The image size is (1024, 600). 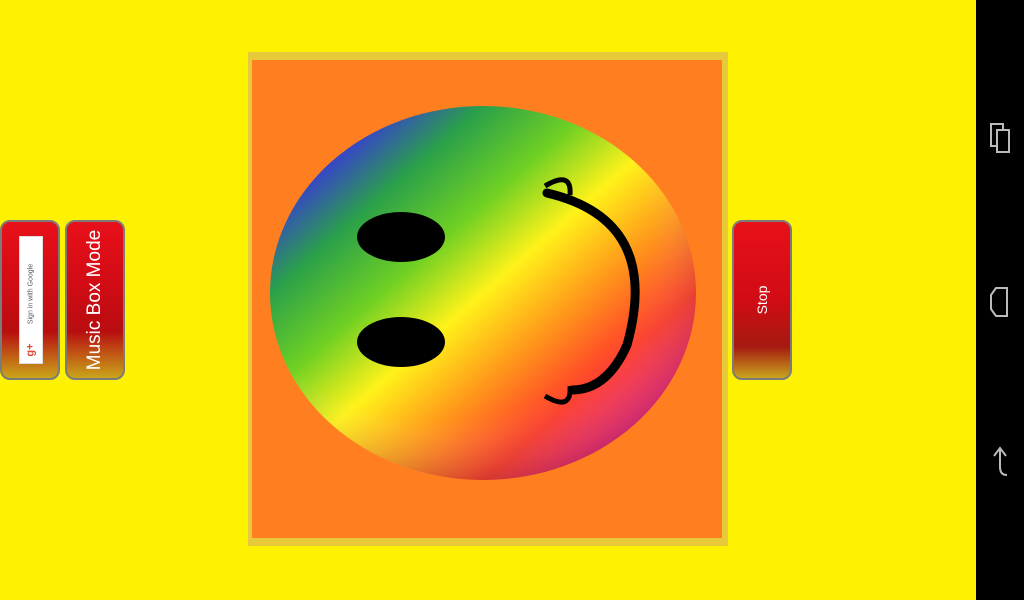 I want to click on back-button, so click(x=1000, y=462).